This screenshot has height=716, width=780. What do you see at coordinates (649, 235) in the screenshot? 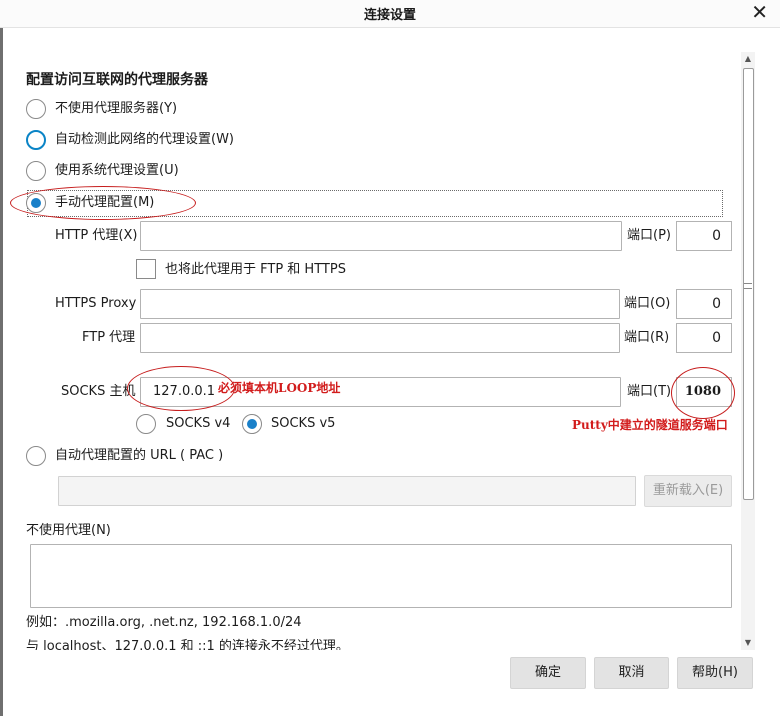
I see `http-port-label: 端口(P)` at bounding box center [649, 235].